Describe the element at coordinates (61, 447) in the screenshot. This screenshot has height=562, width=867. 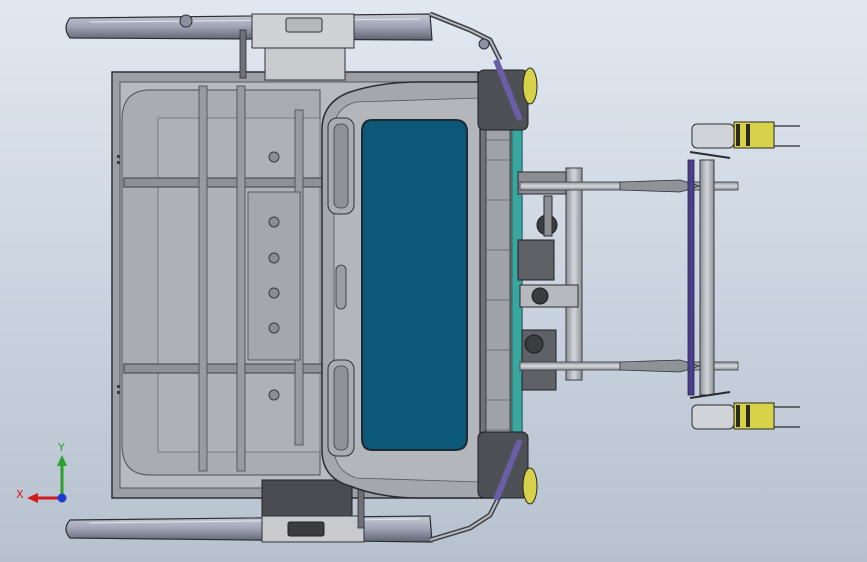
I see `axis-y-label: Y` at that location.